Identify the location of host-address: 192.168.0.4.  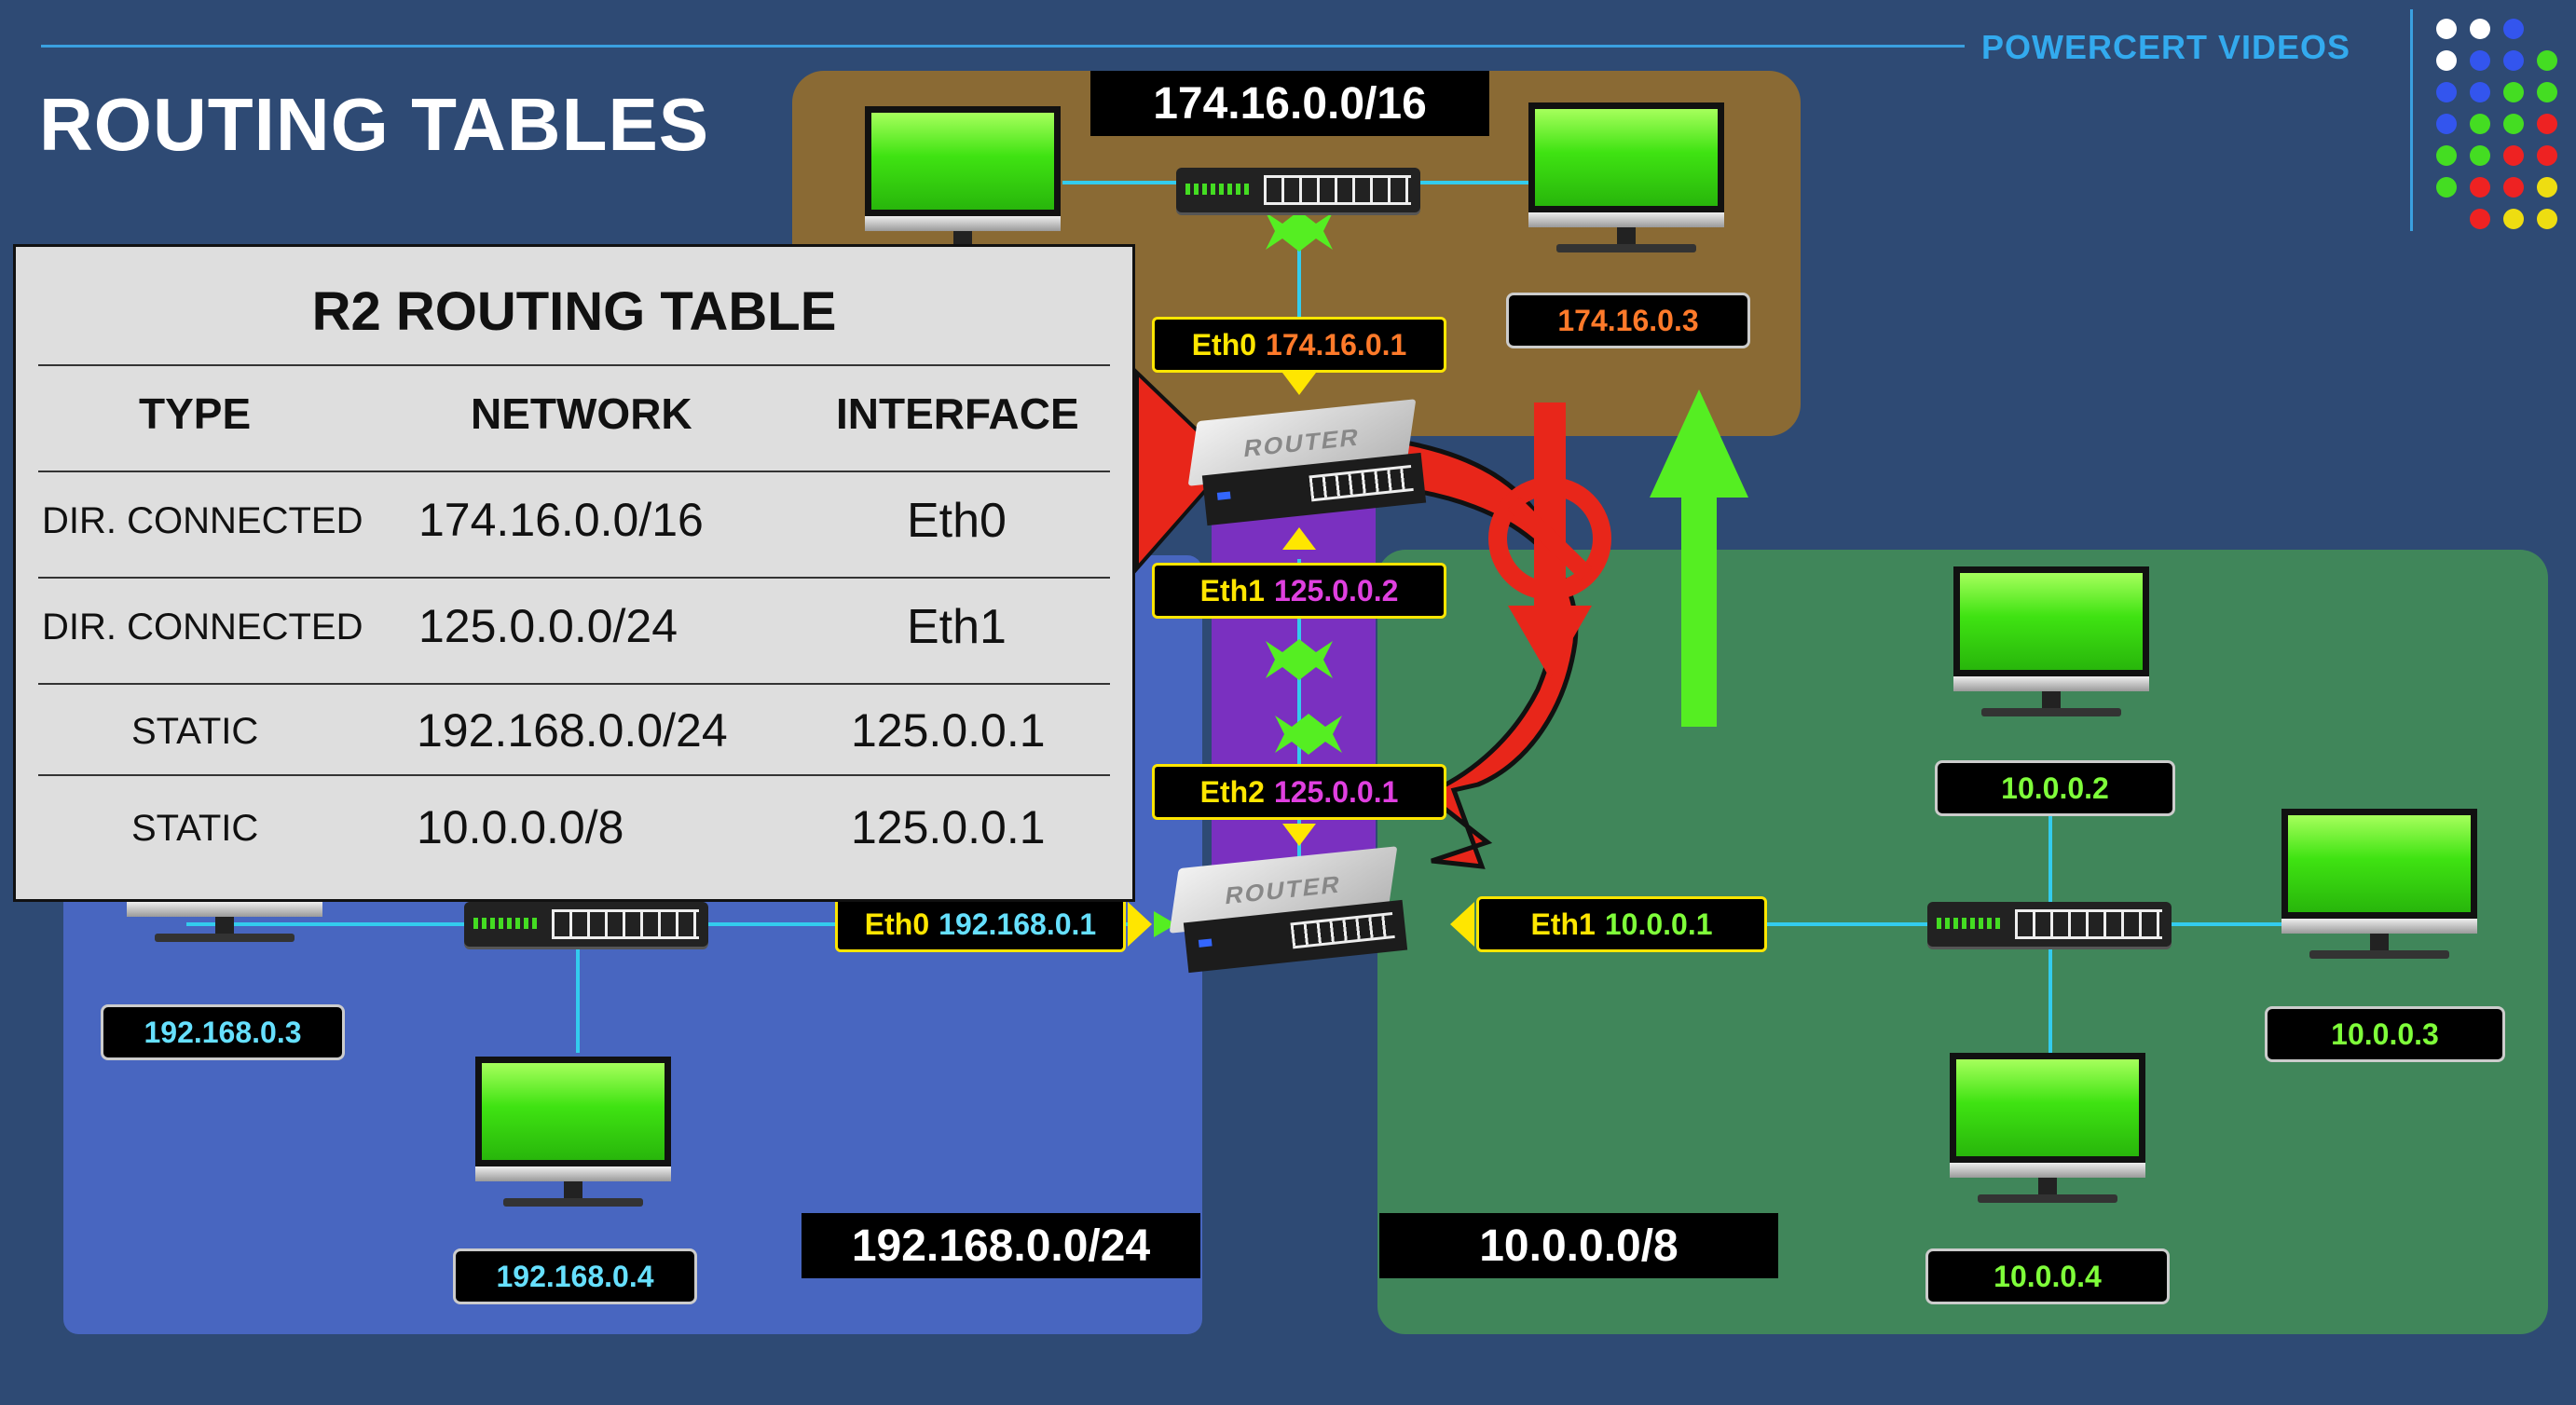
(575, 1276).